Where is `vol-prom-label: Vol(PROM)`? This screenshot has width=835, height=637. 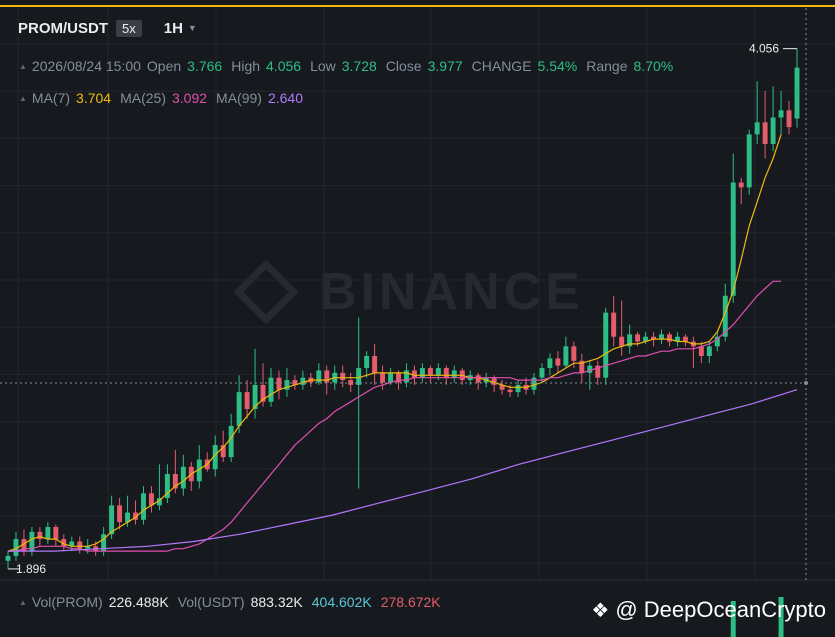 vol-prom-label: Vol(PROM) is located at coordinates (67, 602).